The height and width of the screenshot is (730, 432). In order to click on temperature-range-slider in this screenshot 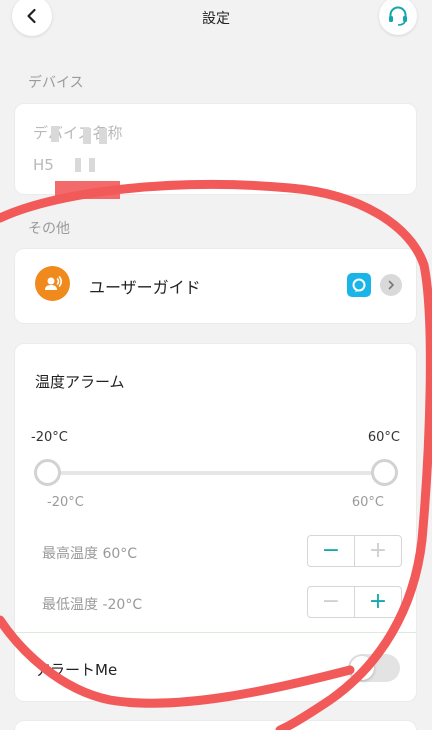, I will do `click(216, 473)`.